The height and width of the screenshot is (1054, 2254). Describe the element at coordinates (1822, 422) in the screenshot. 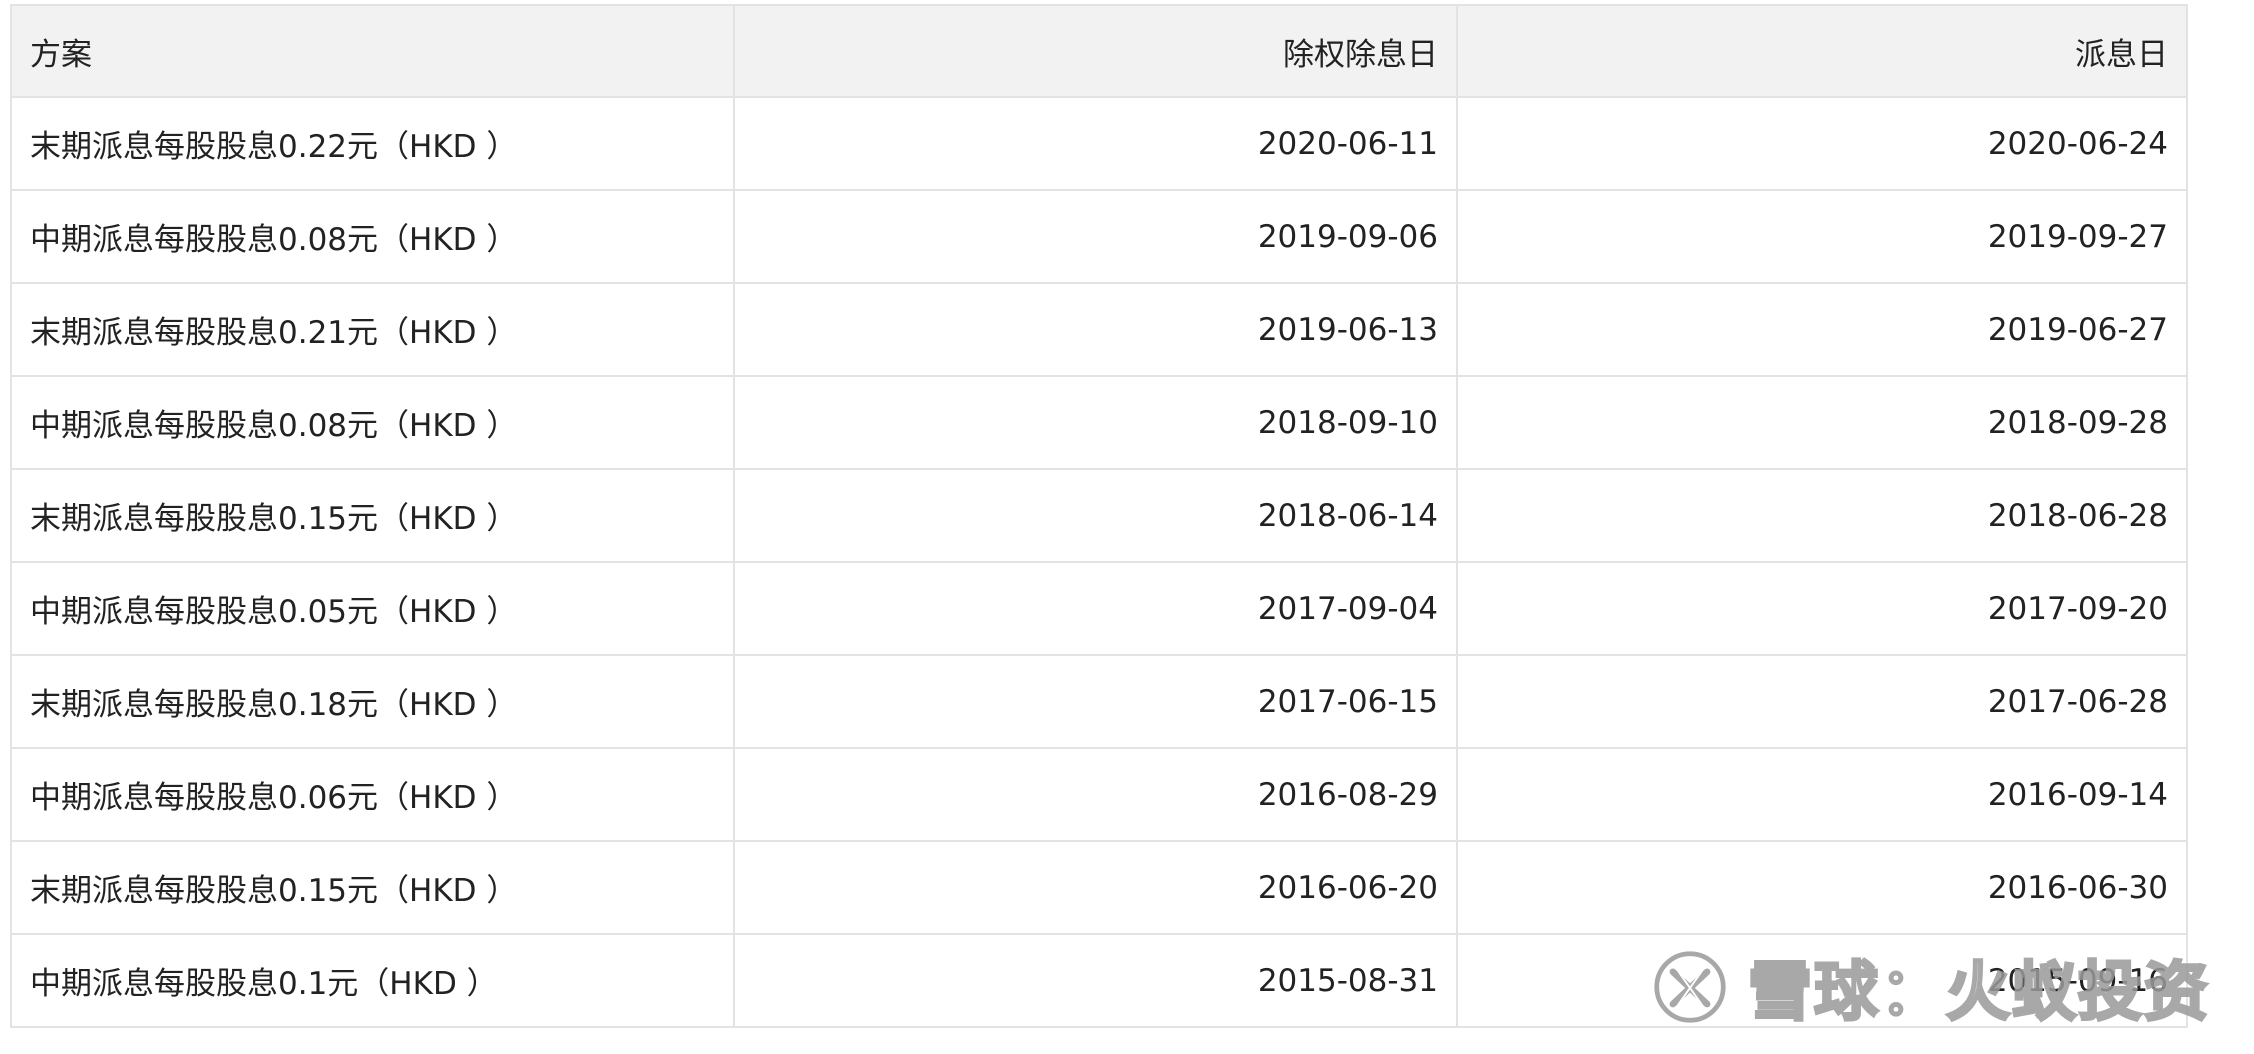

I see `cell-pay-date: 2018-09-28` at that location.